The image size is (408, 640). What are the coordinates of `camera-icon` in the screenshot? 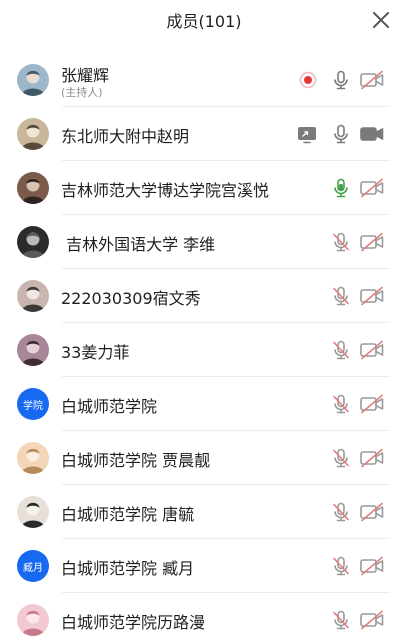 It's located at (372, 134).